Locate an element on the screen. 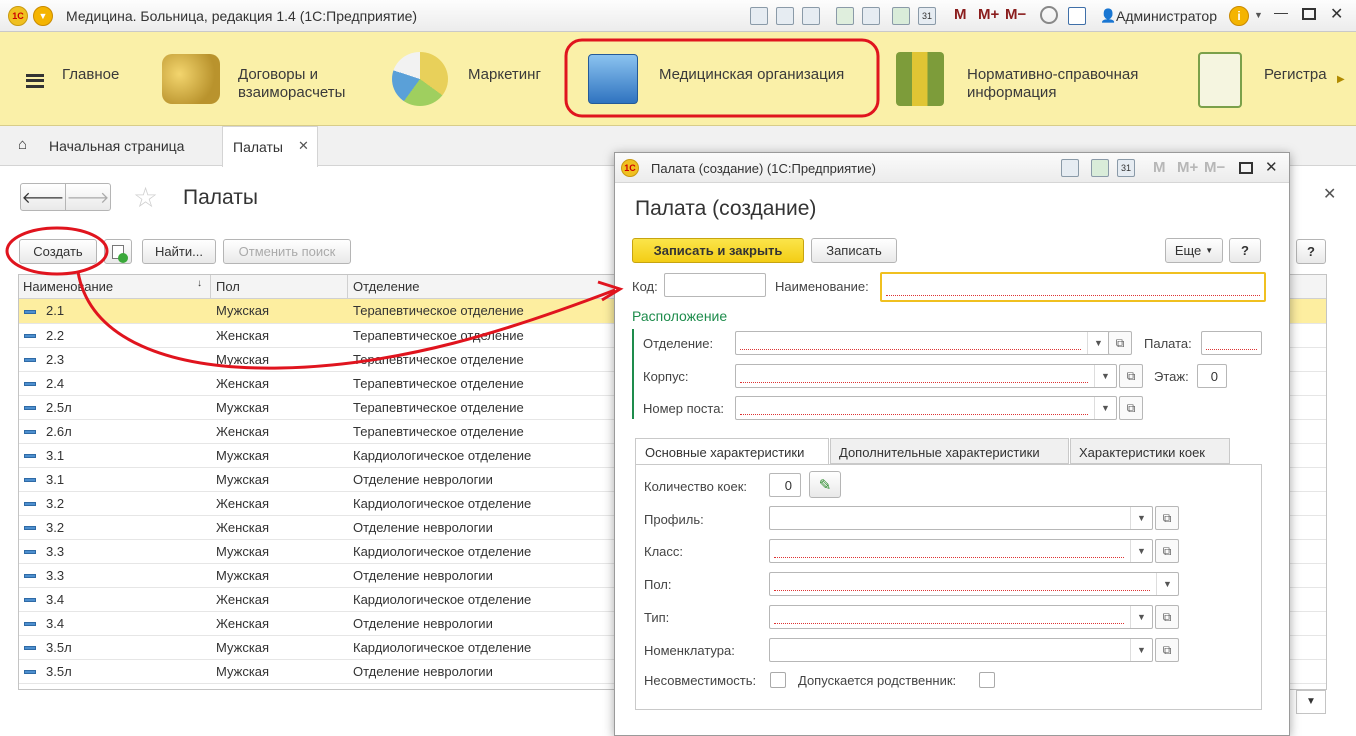 The width and height of the screenshot is (1356, 736). memory-m-button: M is located at coordinates (960, 14).